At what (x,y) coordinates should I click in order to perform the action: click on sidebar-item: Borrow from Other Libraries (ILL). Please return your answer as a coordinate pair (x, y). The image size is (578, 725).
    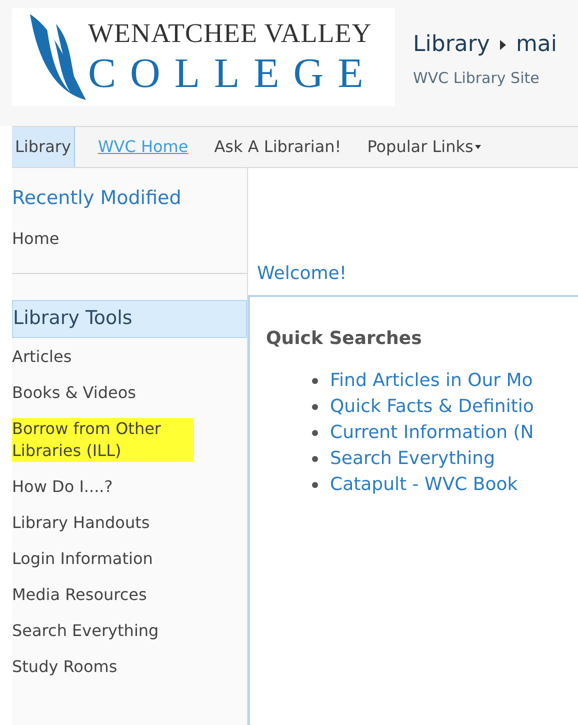
    Looking at the image, I should click on (103, 440).